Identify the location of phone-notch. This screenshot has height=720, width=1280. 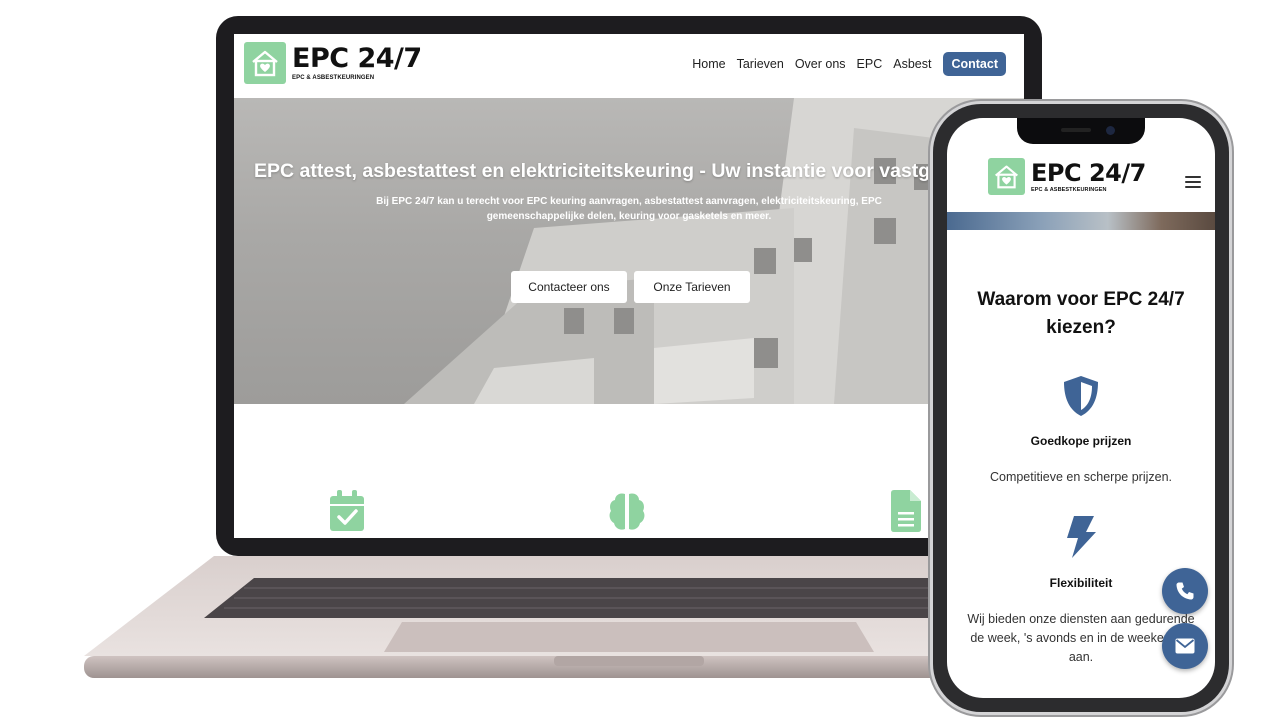
(1081, 131).